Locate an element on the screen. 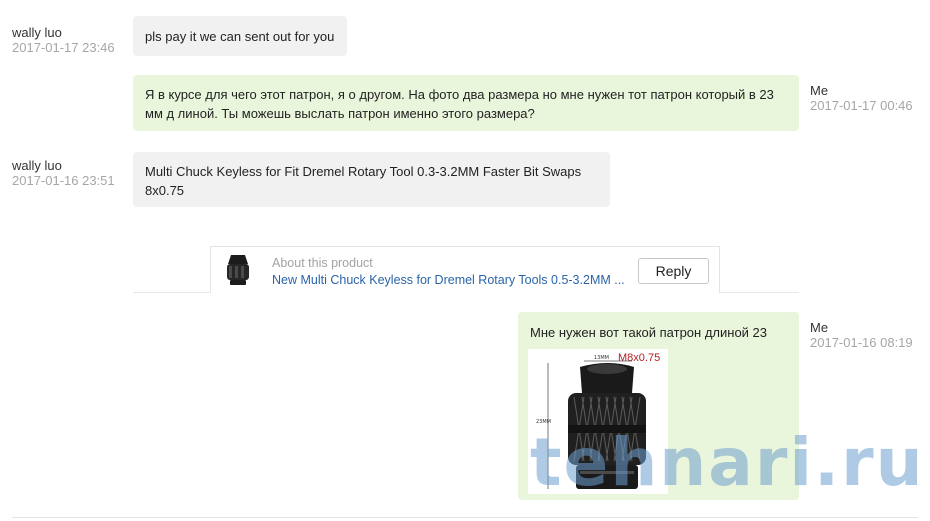 The image size is (930, 521). message-meta-sender: wally luo 2017-01-16 23:51 is located at coordinates (63, 173).